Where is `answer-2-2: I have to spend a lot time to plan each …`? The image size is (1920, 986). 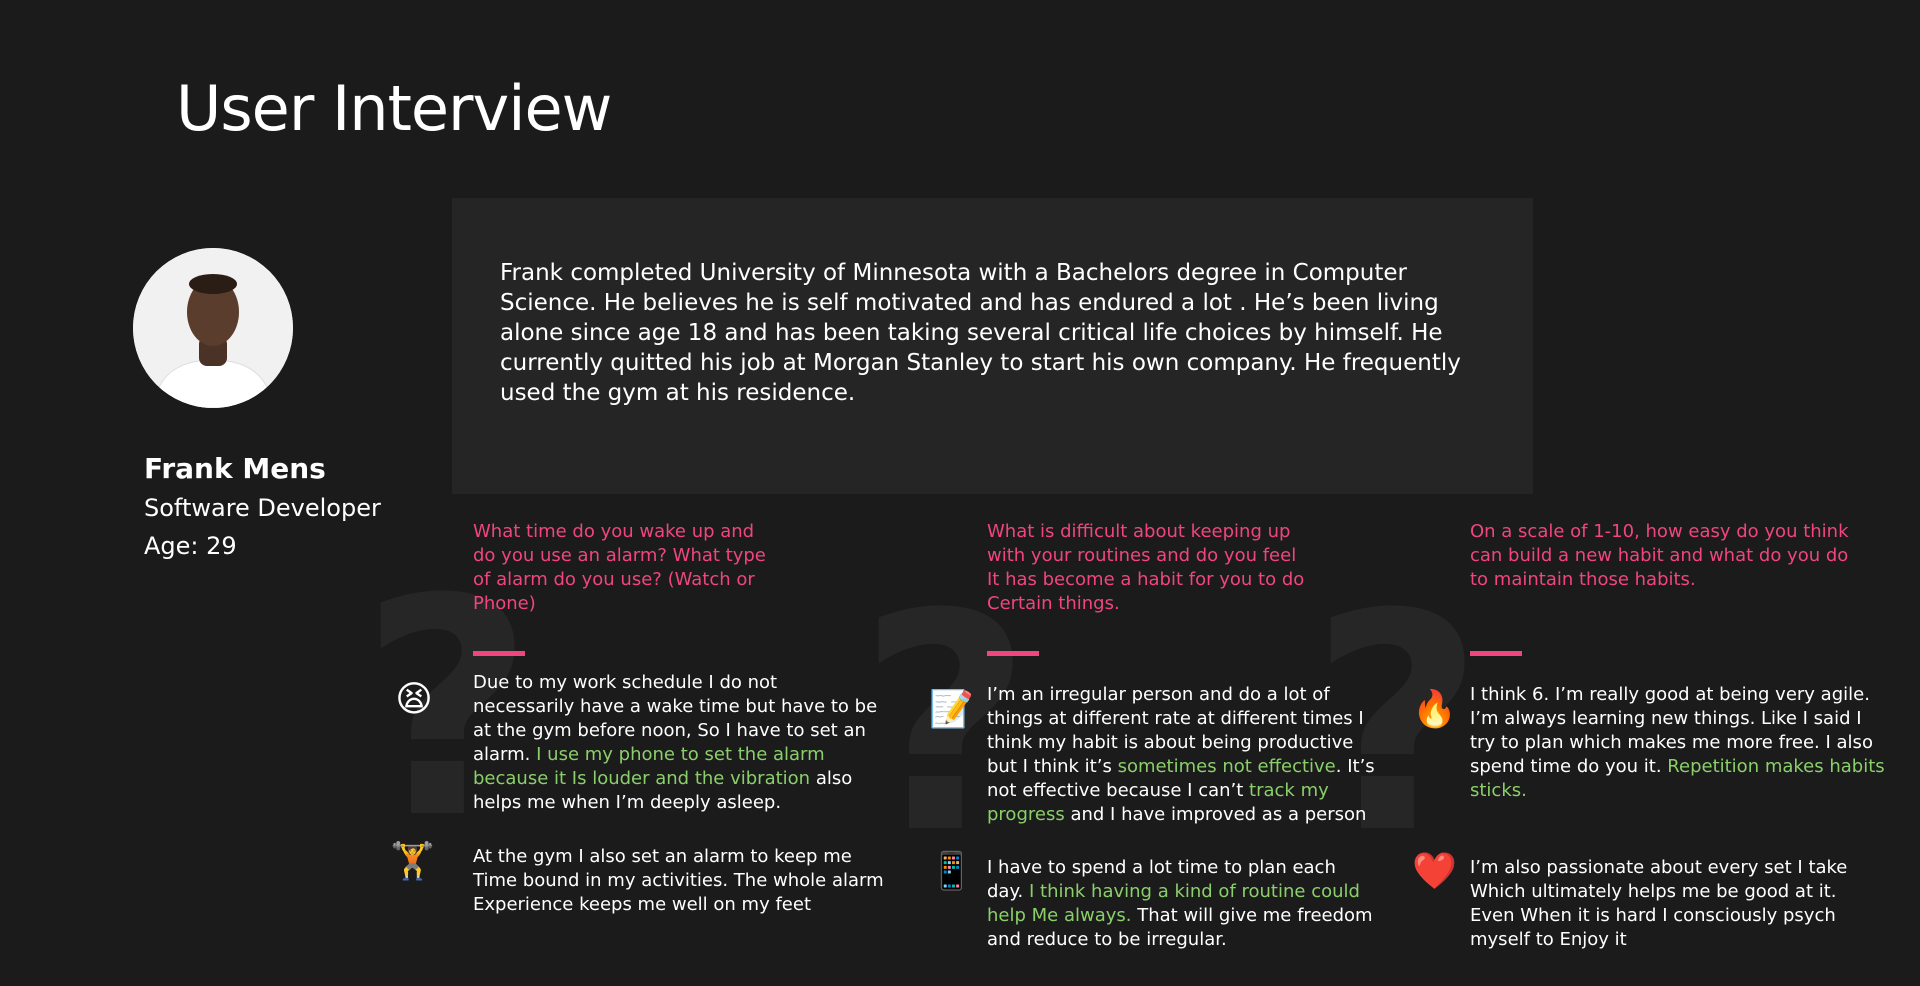 answer-2-2: I have to spend a lot time to plan each … is located at coordinates (1182, 904).